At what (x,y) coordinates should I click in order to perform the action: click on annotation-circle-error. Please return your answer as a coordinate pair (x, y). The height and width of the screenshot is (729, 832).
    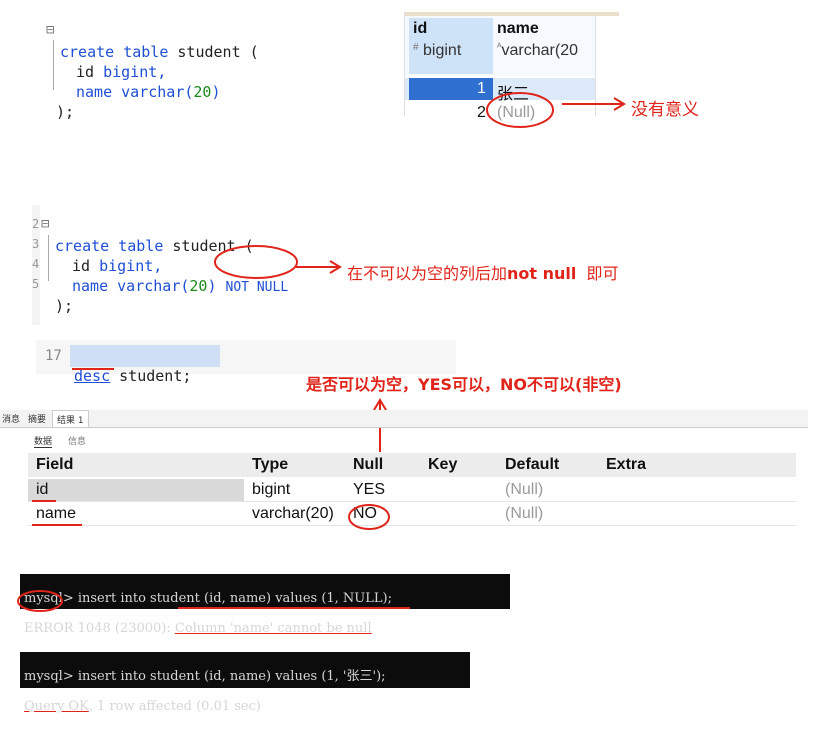
    Looking at the image, I should click on (40, 601).